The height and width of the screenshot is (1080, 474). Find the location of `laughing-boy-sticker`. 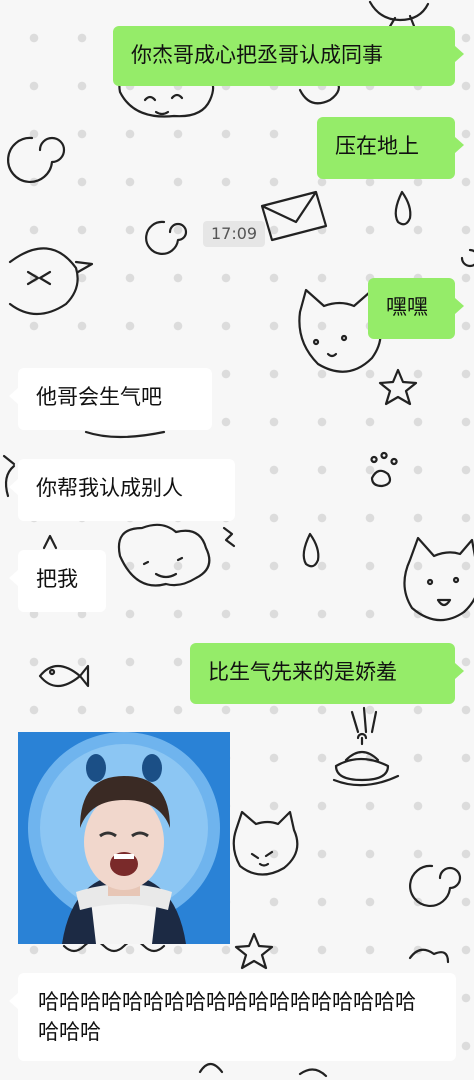

laughing-boy-sticker is located at coordinates (124, 838).